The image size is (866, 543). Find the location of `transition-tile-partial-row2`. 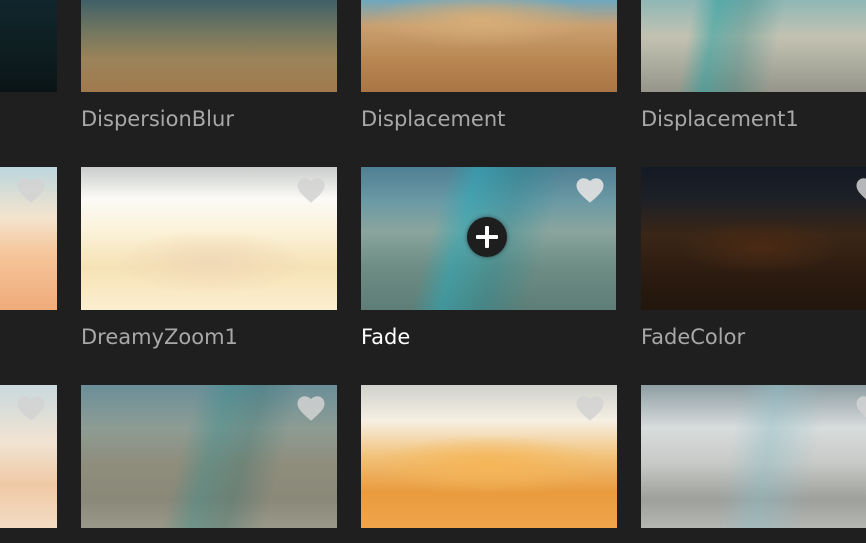

transition-tile-partial-row2 is located at coordinates (28, 238).